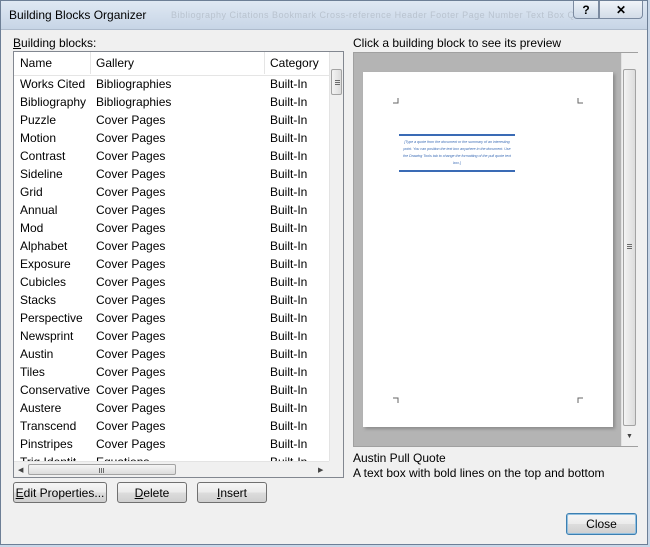 Image resolution: width=650 pixels, height=547 pixels. Describe the element at coordinates (586, 10) in the screenshot. I see `help-button: ?` at that location.